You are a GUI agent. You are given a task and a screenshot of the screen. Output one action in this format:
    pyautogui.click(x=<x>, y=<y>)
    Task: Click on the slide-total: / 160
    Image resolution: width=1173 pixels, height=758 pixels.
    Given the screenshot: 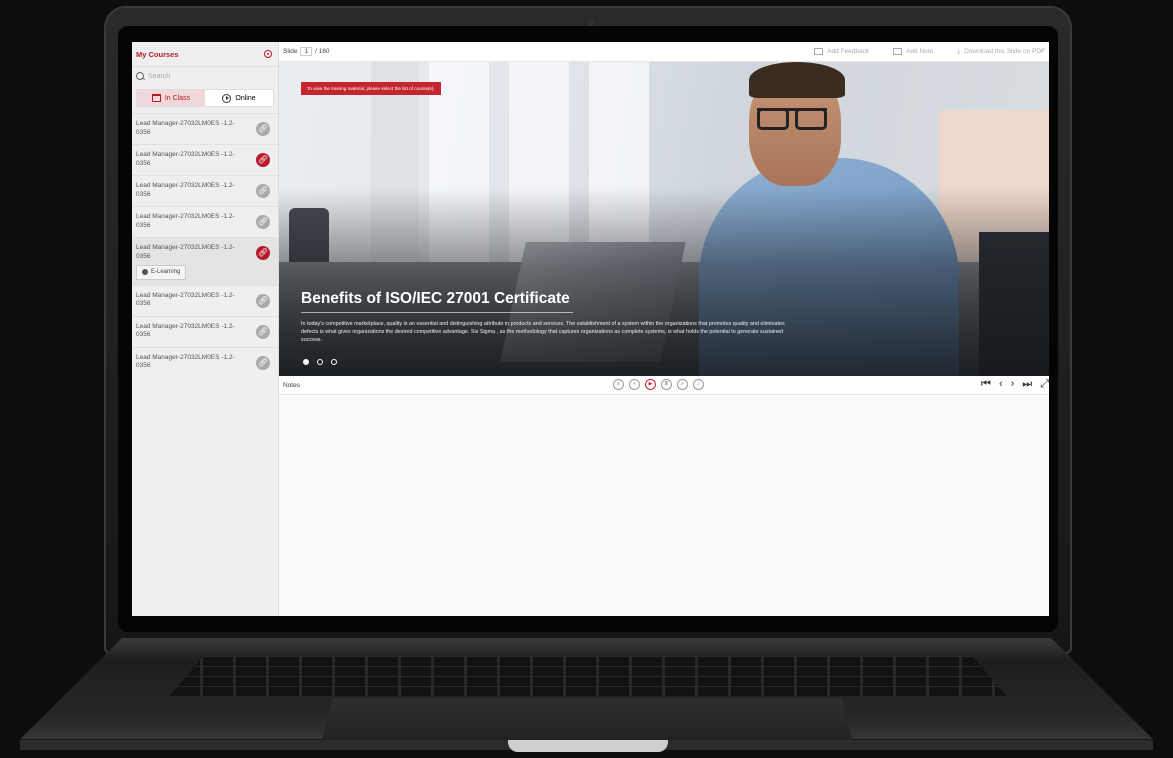 What is the action you would take?
    pyautogui.click(x=322, y=51)
    